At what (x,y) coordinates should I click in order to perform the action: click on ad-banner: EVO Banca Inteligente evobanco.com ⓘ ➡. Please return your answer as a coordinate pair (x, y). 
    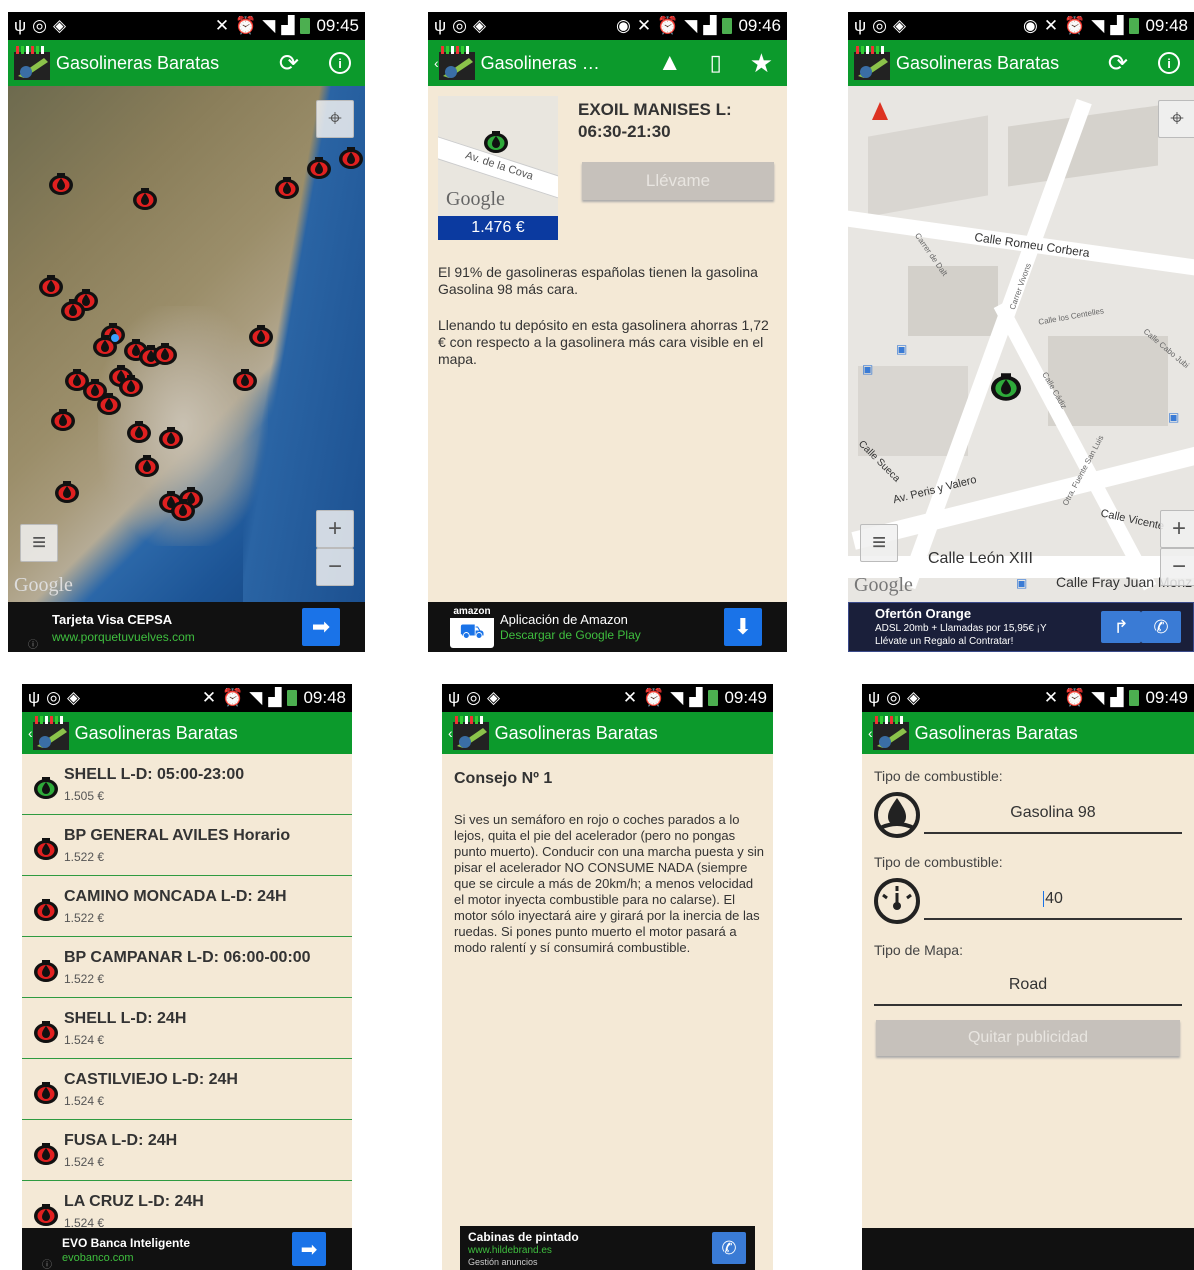
    Looking at the image, I should click on (187, 1249).